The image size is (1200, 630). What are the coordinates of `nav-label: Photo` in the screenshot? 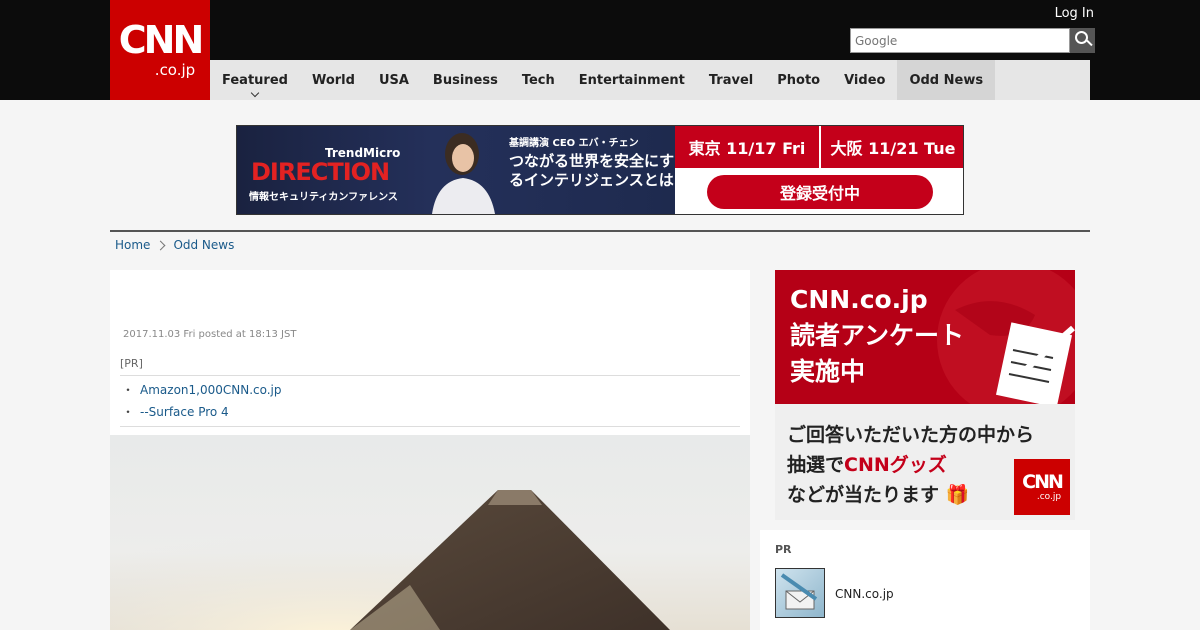 It's located at (799, 80).